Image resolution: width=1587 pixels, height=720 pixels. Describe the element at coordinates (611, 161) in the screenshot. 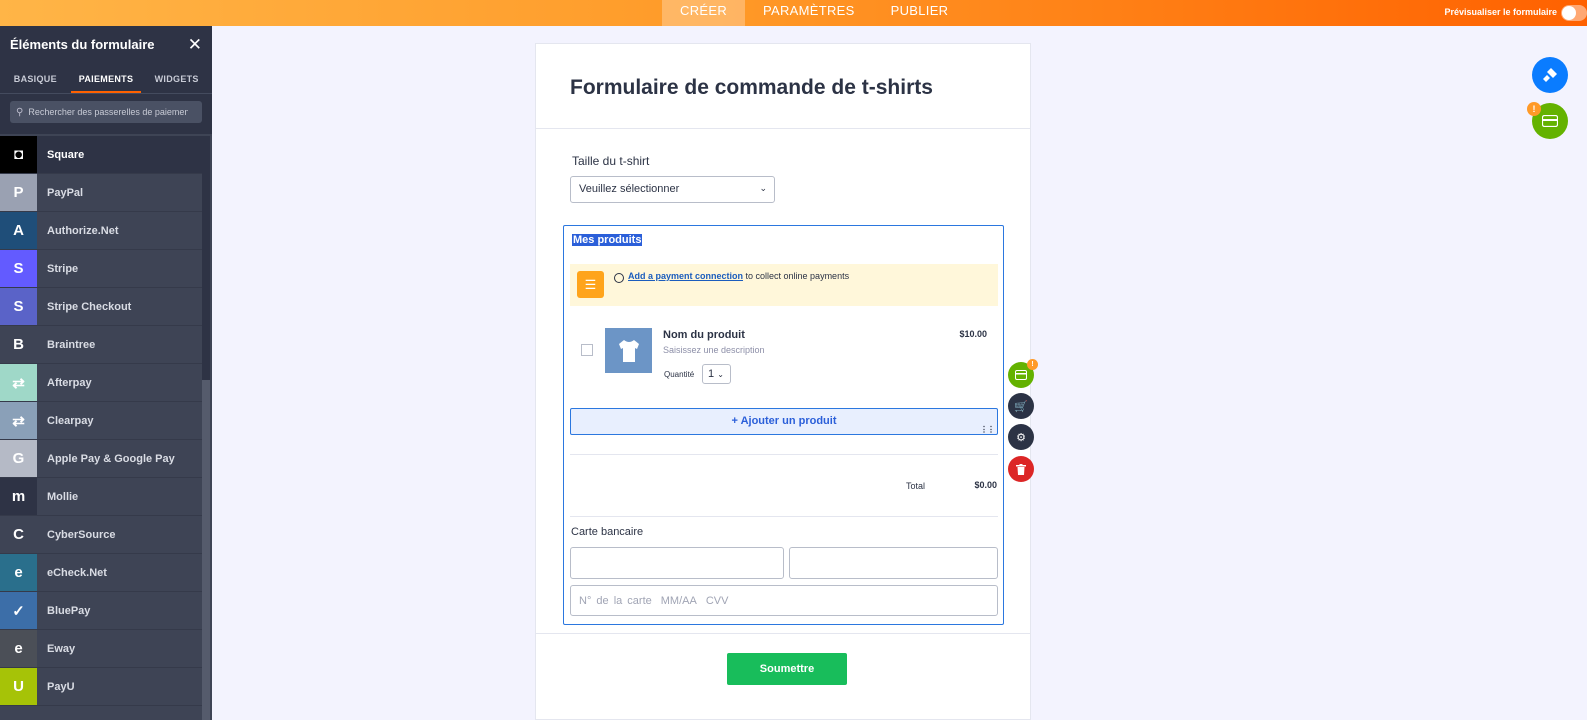

I see `size-field-label: Taille du t-shirt` at that location.